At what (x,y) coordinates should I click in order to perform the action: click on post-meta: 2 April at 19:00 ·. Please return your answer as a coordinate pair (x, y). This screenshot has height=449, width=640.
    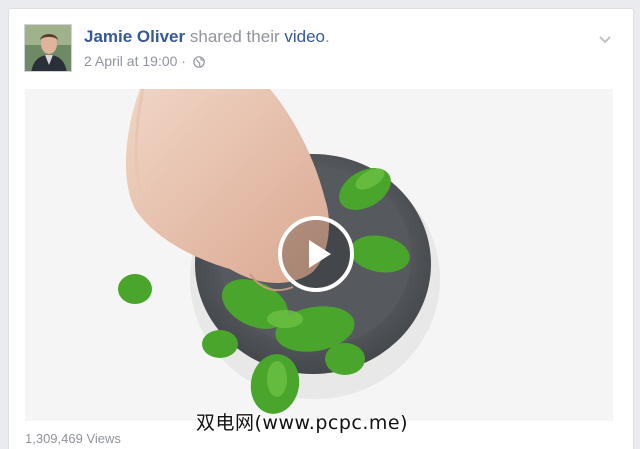
    Looking at the image, I should click on (144, 62).